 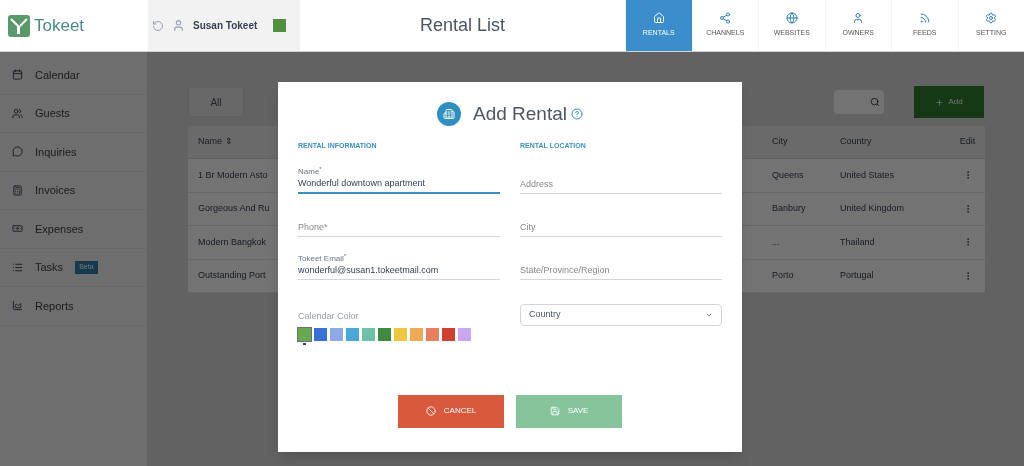 What do you see at coordinates (73, 306) in the screenshot?
I see `sidebar-item: Reports` at bounding box center [73, 306].